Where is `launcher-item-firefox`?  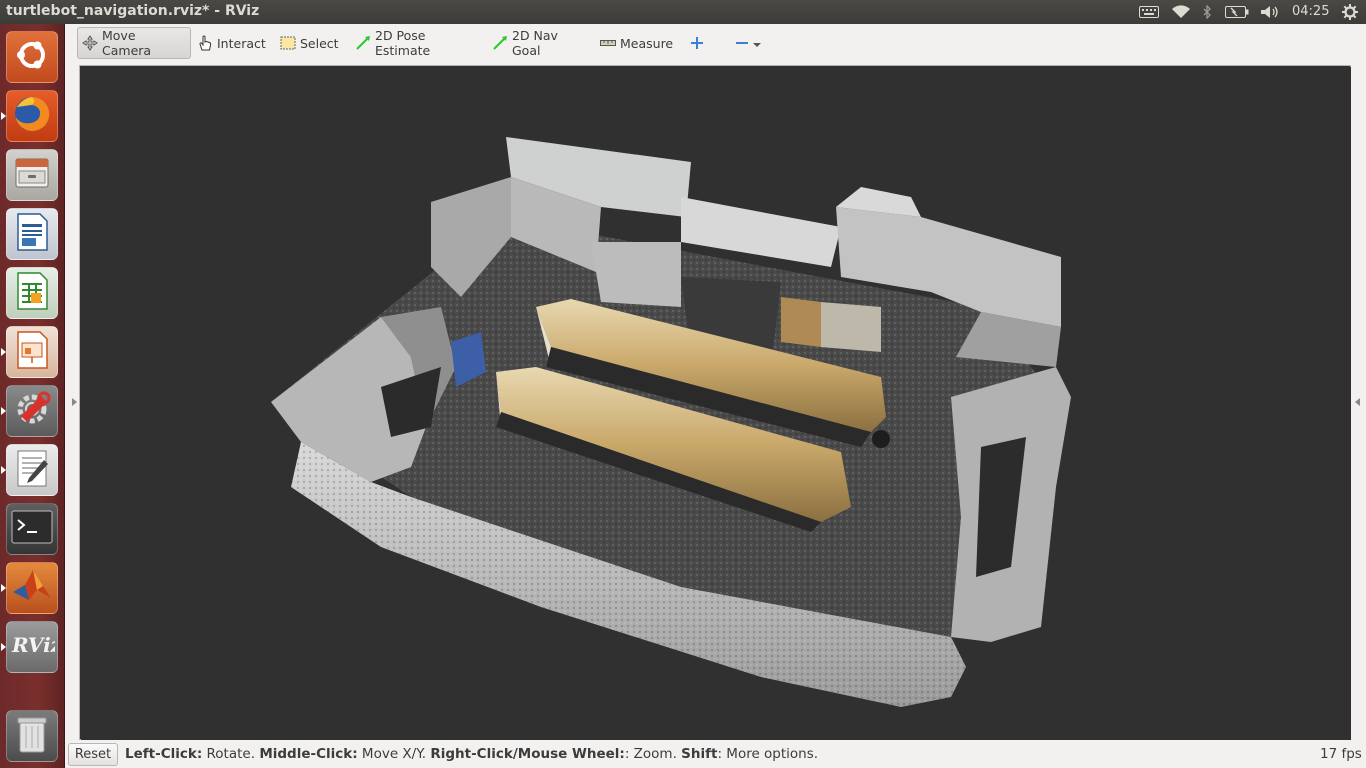 launcher-item-firefox is located at coordinates (32, 116).